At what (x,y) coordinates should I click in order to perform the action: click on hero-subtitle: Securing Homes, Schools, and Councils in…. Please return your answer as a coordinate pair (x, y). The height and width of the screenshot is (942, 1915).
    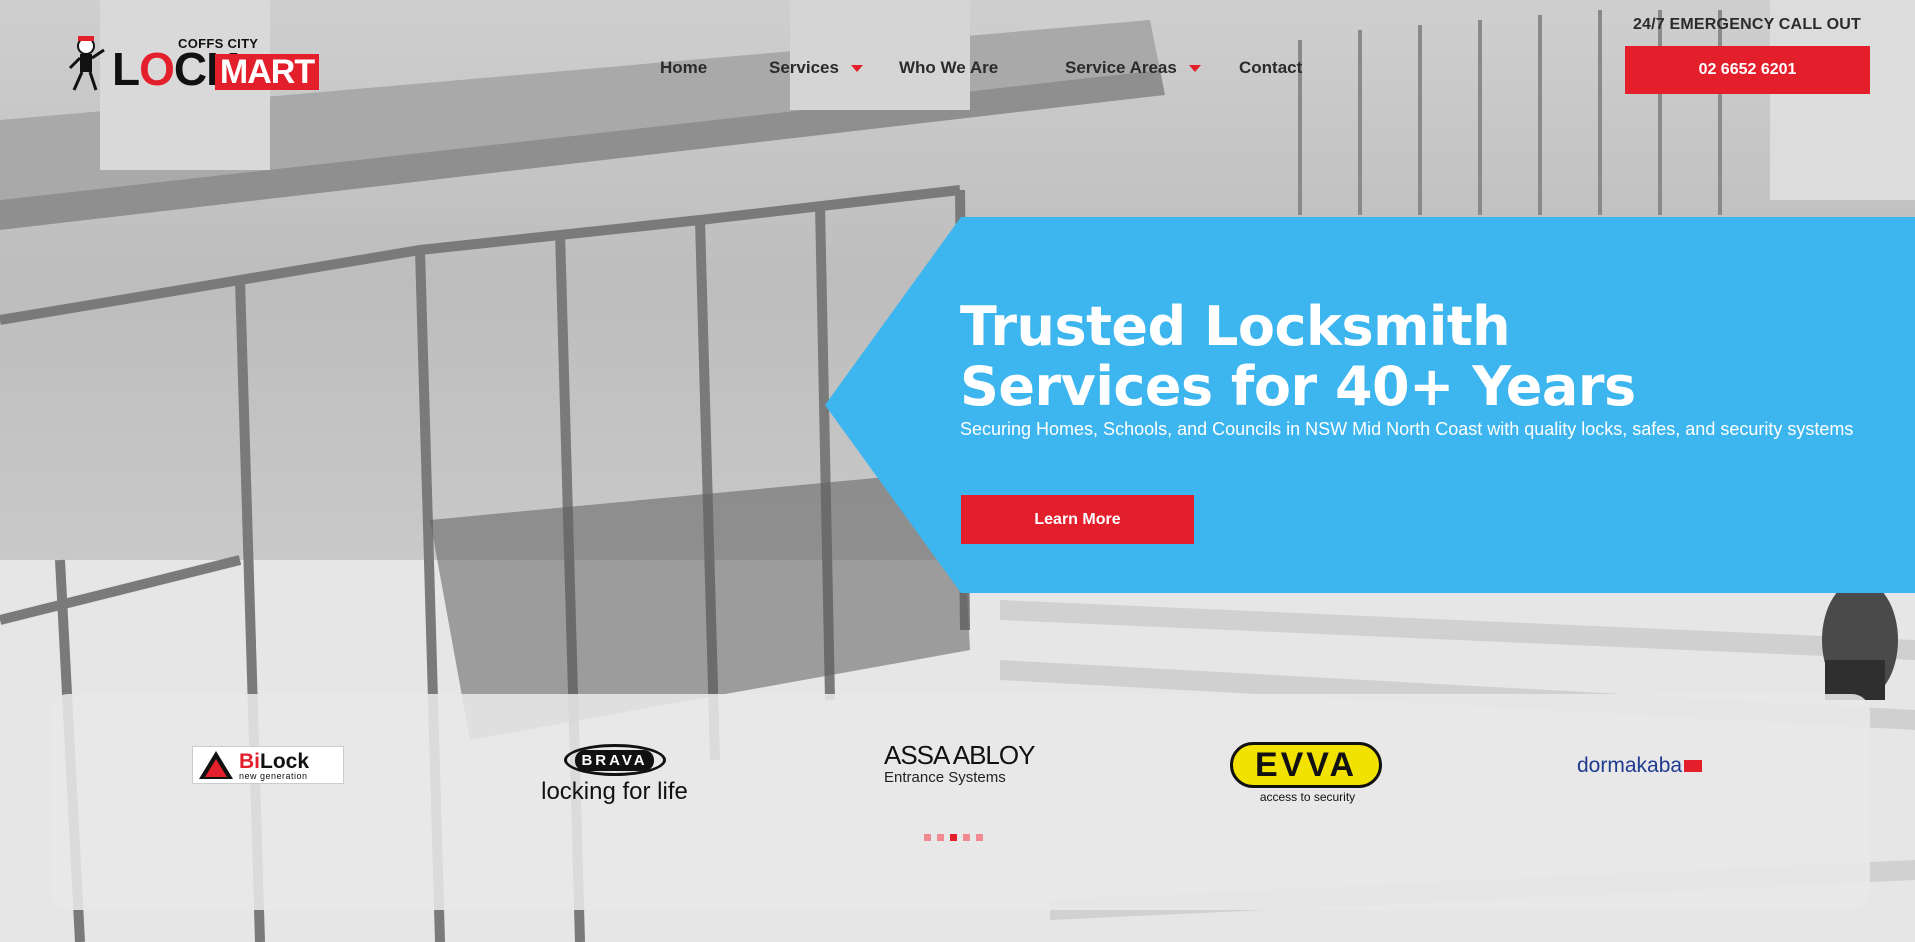
    Looking at the image, I should click on (1407, 429).